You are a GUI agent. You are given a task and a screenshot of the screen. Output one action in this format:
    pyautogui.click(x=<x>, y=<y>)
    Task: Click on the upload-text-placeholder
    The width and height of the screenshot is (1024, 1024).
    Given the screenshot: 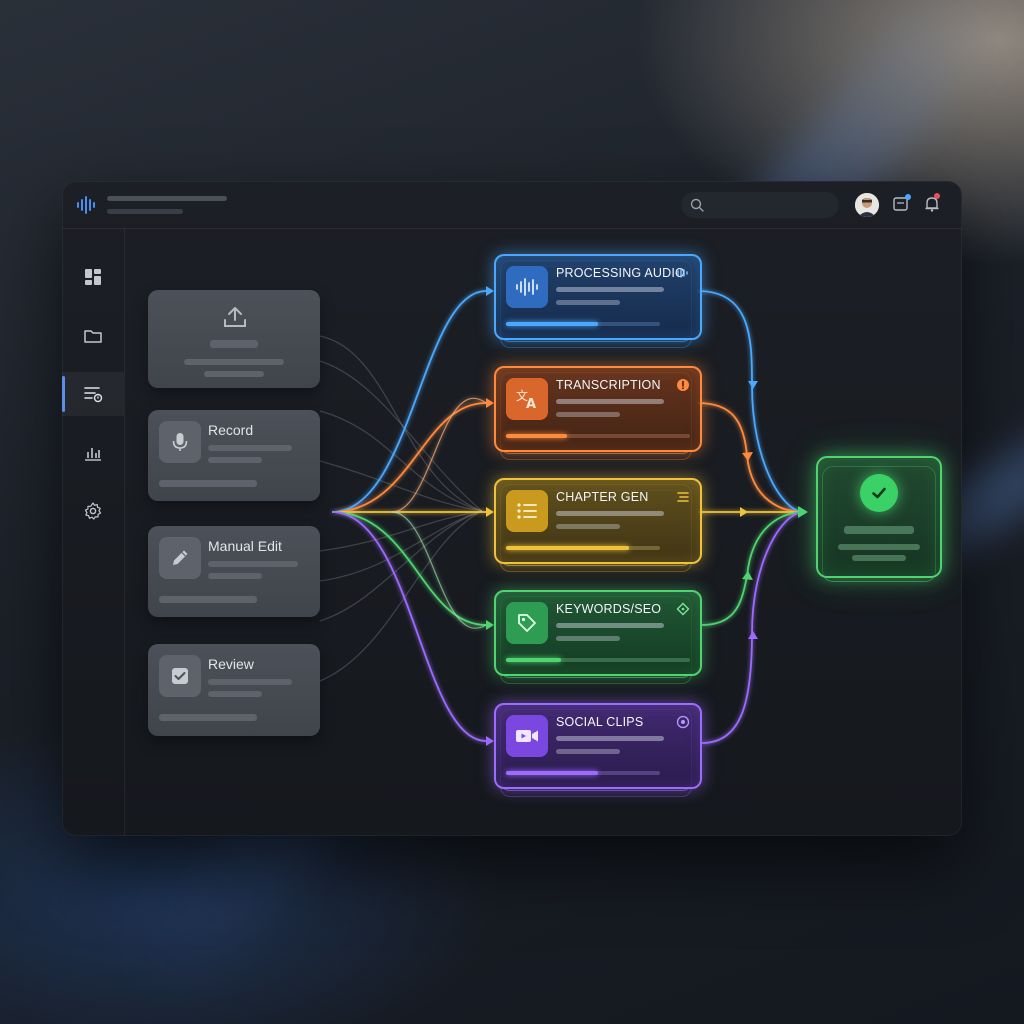 What is the action you would take?
    pyautogui.click(x=234, y=362)
    